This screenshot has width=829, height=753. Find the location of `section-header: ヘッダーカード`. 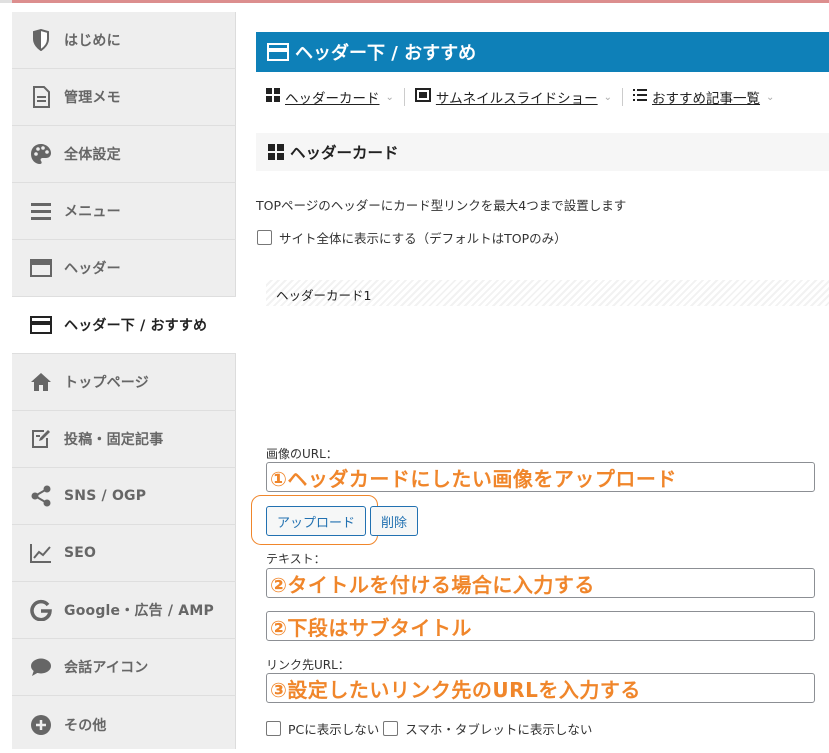

section-header: ヘッダーカード is located at coordinates (542, 152).